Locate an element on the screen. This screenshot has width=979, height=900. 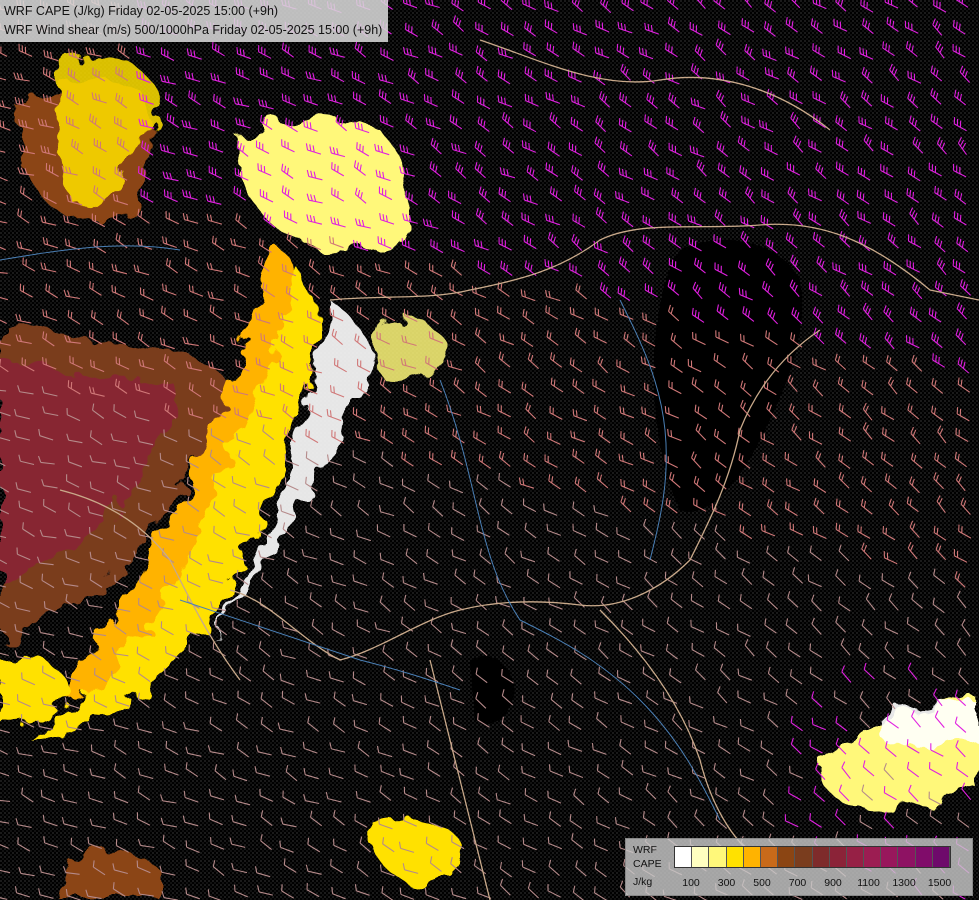
legend-tick: 1300 is located at coordinates (904, 883).